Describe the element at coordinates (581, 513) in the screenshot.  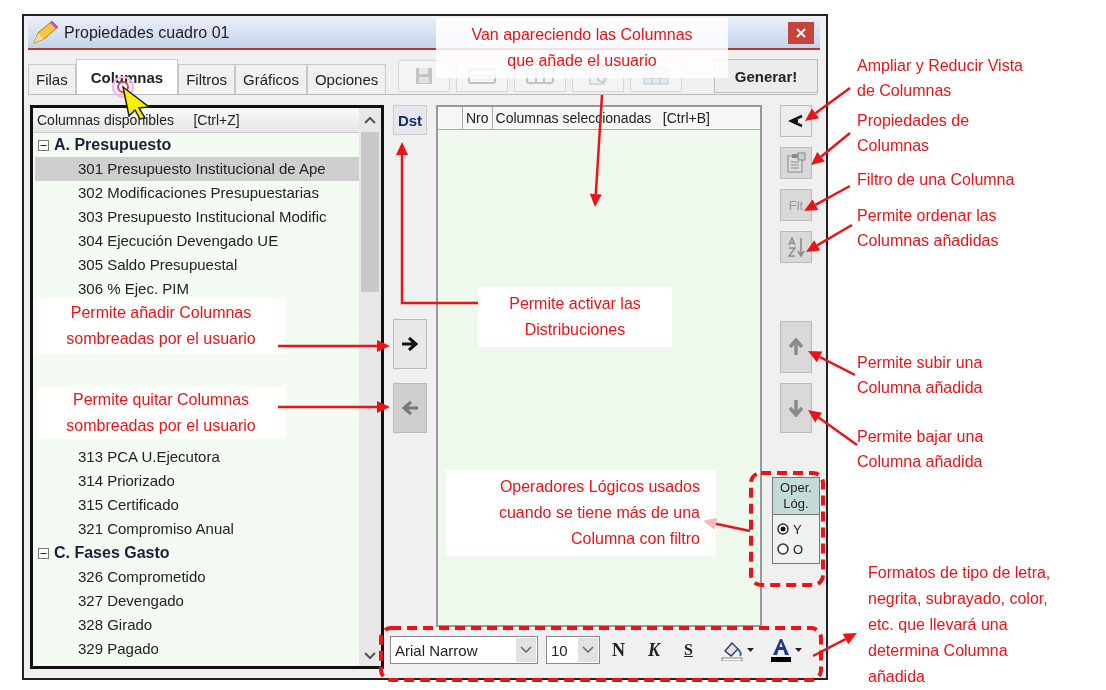
I see `callout-tooltip: Operadores Lógicos usados cuando se tiene más de una Columna con filtro` at that location.